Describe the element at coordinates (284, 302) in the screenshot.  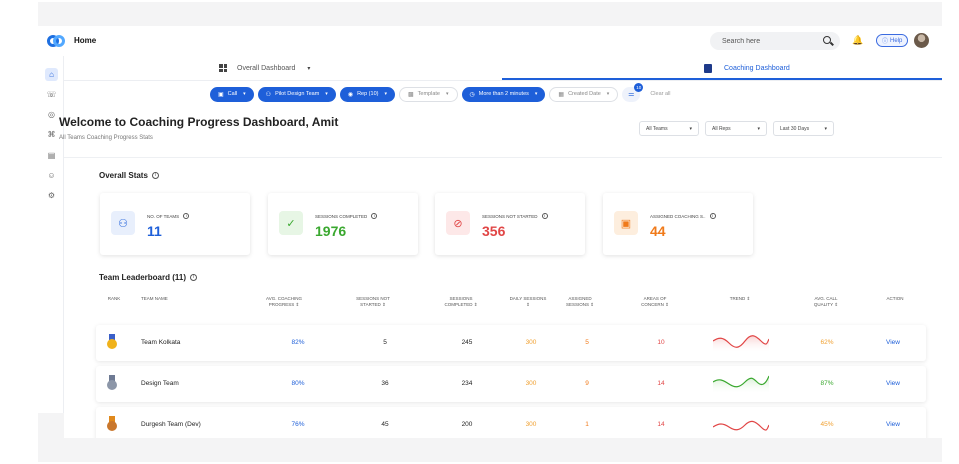
I see `col-avg-progress: Avg. Coaching Progress ⇕` at that location.